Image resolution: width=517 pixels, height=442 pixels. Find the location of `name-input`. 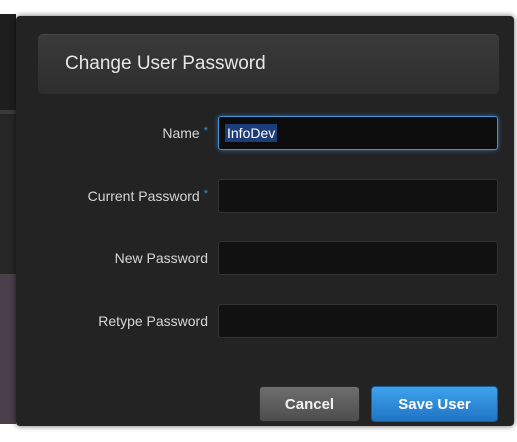

name-input is located at coordinates (358, 133).